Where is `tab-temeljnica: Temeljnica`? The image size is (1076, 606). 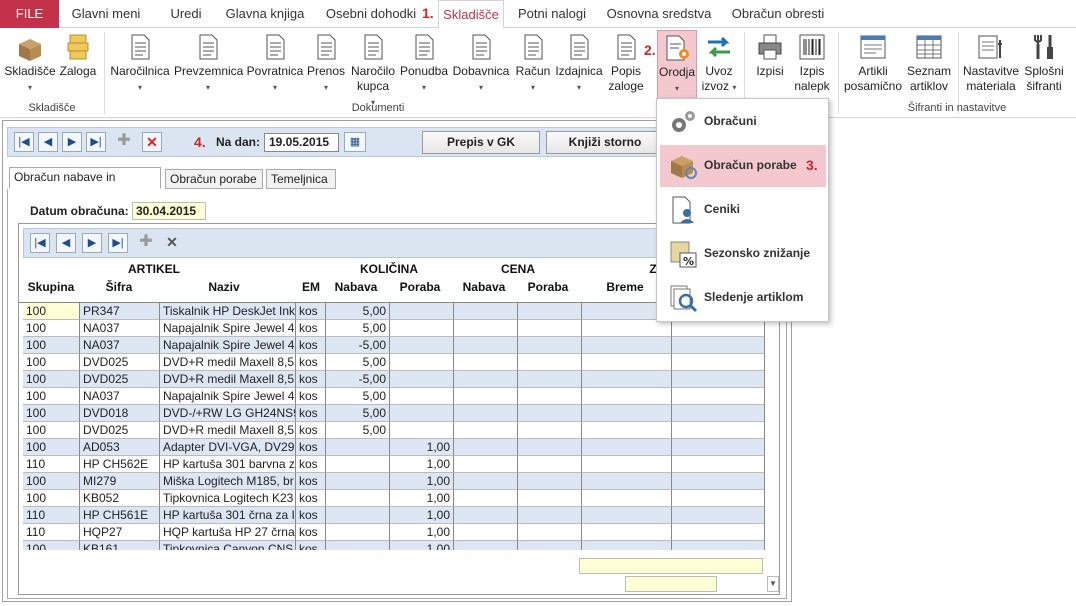
tab-temeljnica: Temeljnica is located at coordinates (301, 179).